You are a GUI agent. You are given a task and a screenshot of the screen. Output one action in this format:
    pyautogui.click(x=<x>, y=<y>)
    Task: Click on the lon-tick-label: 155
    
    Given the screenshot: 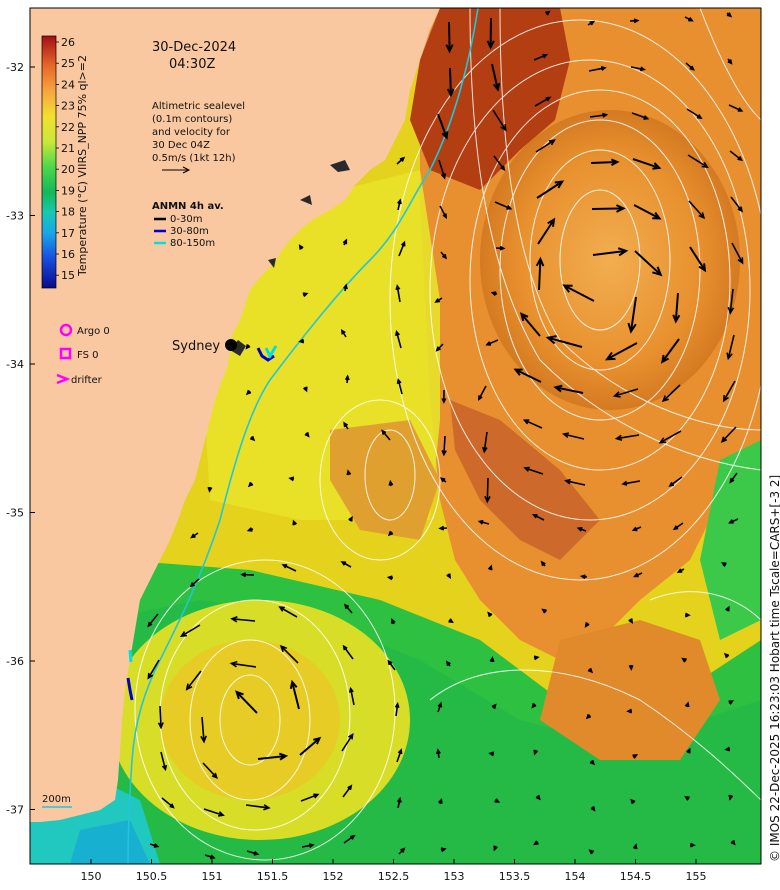 What is the action you would take?
    pyautogui.click(x=696, y=876)
    